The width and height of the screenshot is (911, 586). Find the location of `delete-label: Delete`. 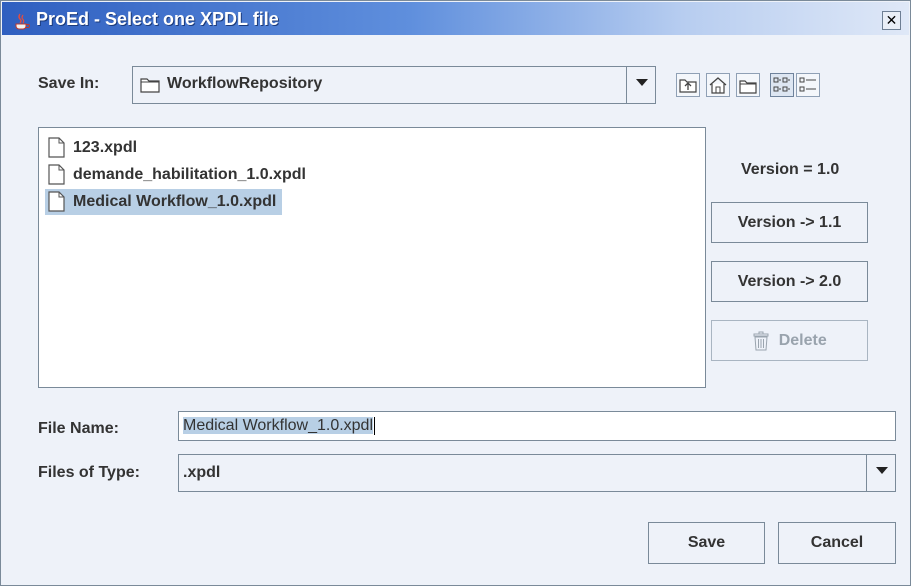

delete-label: Delete is located at coordinates (802, 340).